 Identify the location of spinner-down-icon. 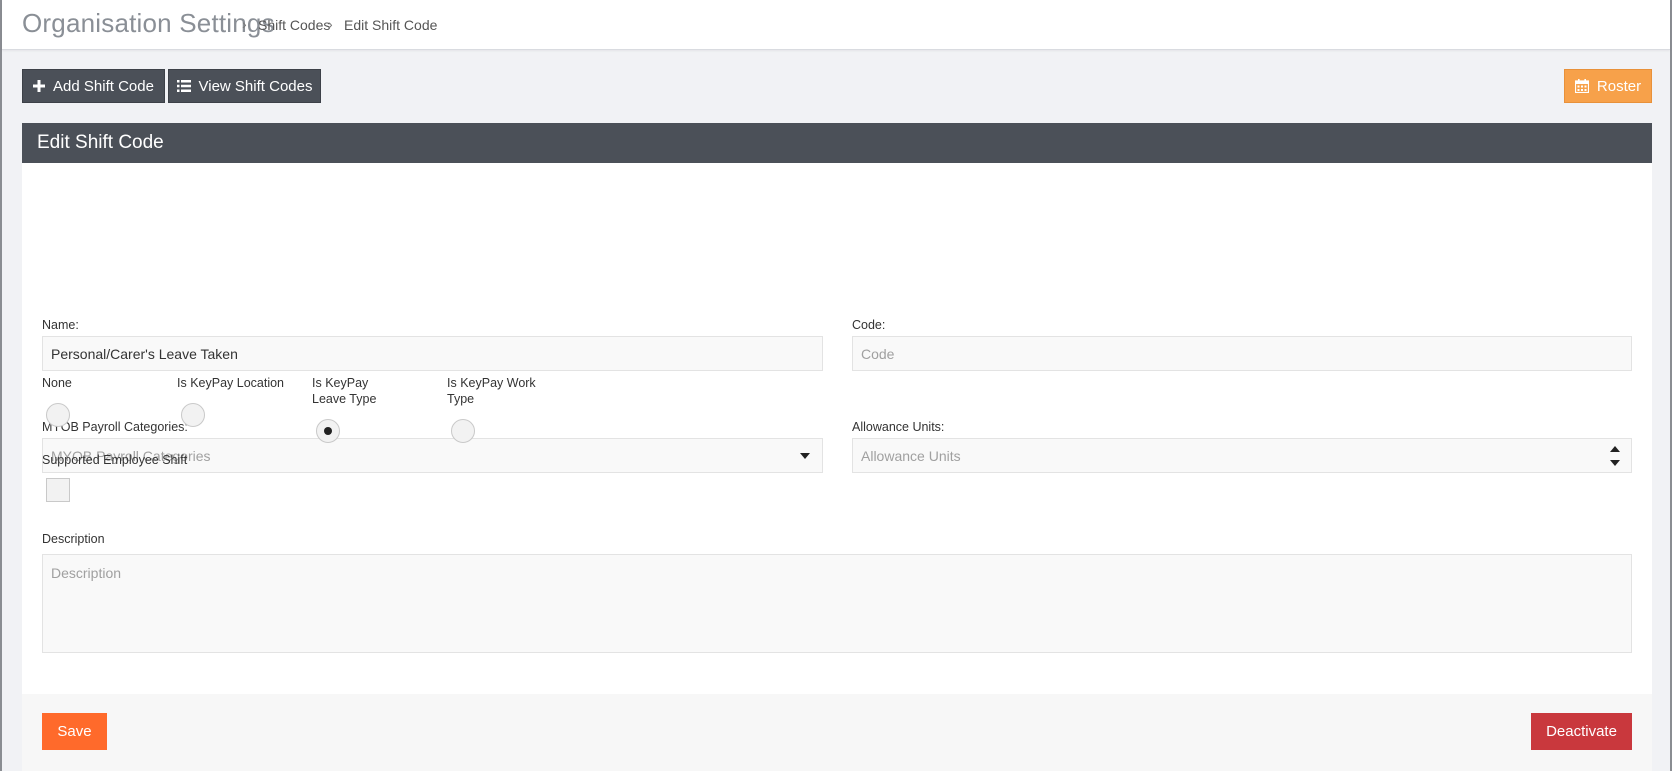
(1615, 463).